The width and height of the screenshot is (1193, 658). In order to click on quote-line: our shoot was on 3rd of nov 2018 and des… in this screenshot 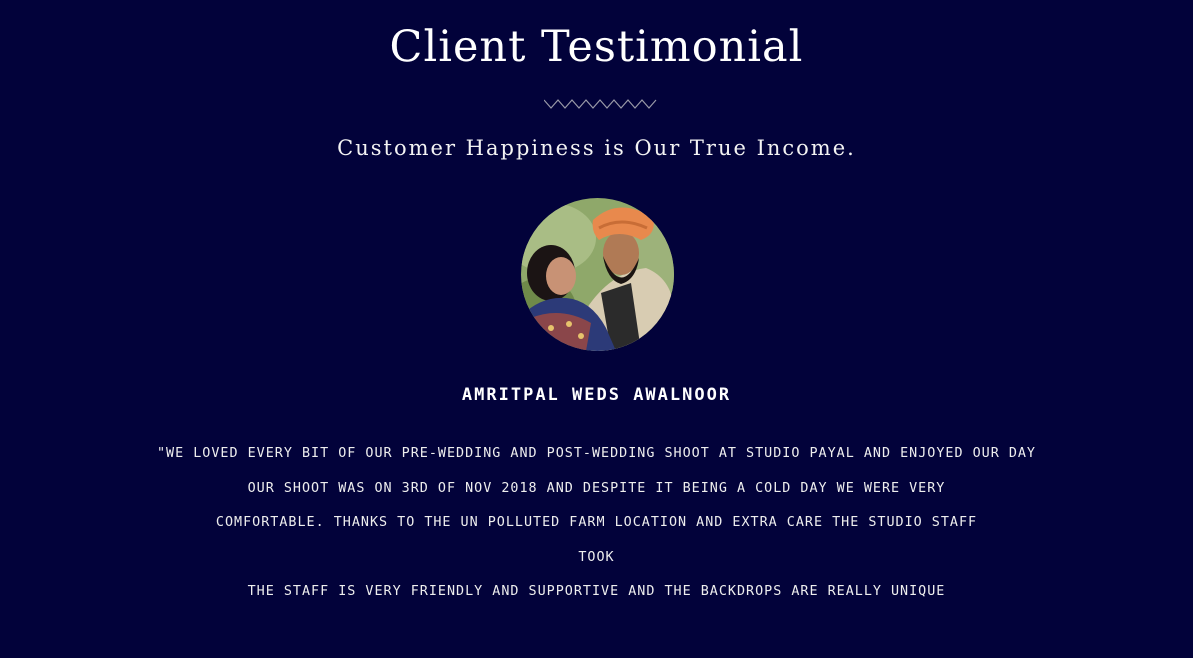, I will do `click(596, 488)`.